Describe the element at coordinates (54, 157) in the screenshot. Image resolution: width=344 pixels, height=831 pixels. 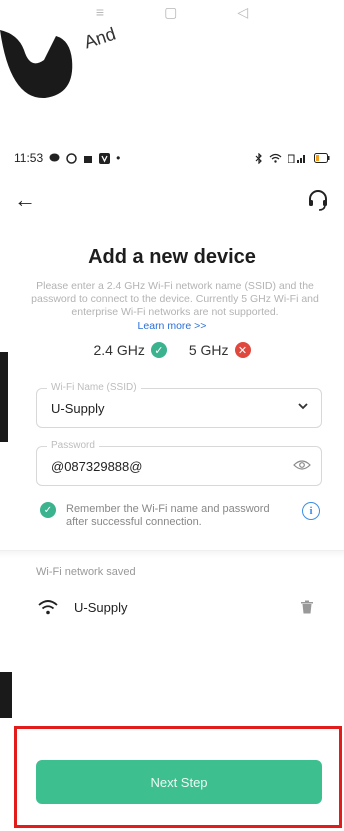
I see `chat-icon` at that location.